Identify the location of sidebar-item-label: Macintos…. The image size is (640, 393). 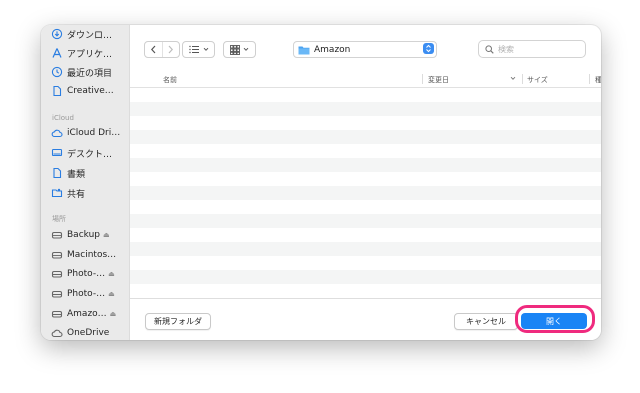
(92, 255).